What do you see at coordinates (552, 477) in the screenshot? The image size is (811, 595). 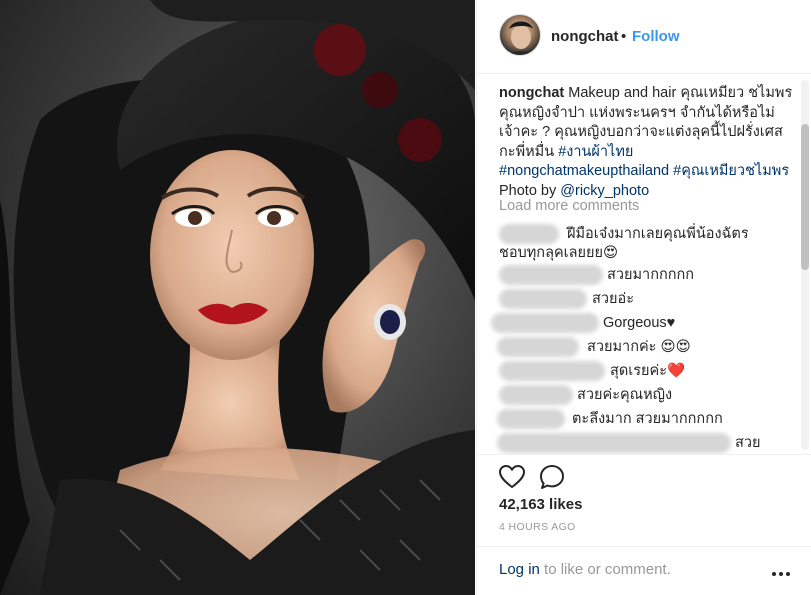 I see `comment-bubble-icon` at bounding box center [552, 477].